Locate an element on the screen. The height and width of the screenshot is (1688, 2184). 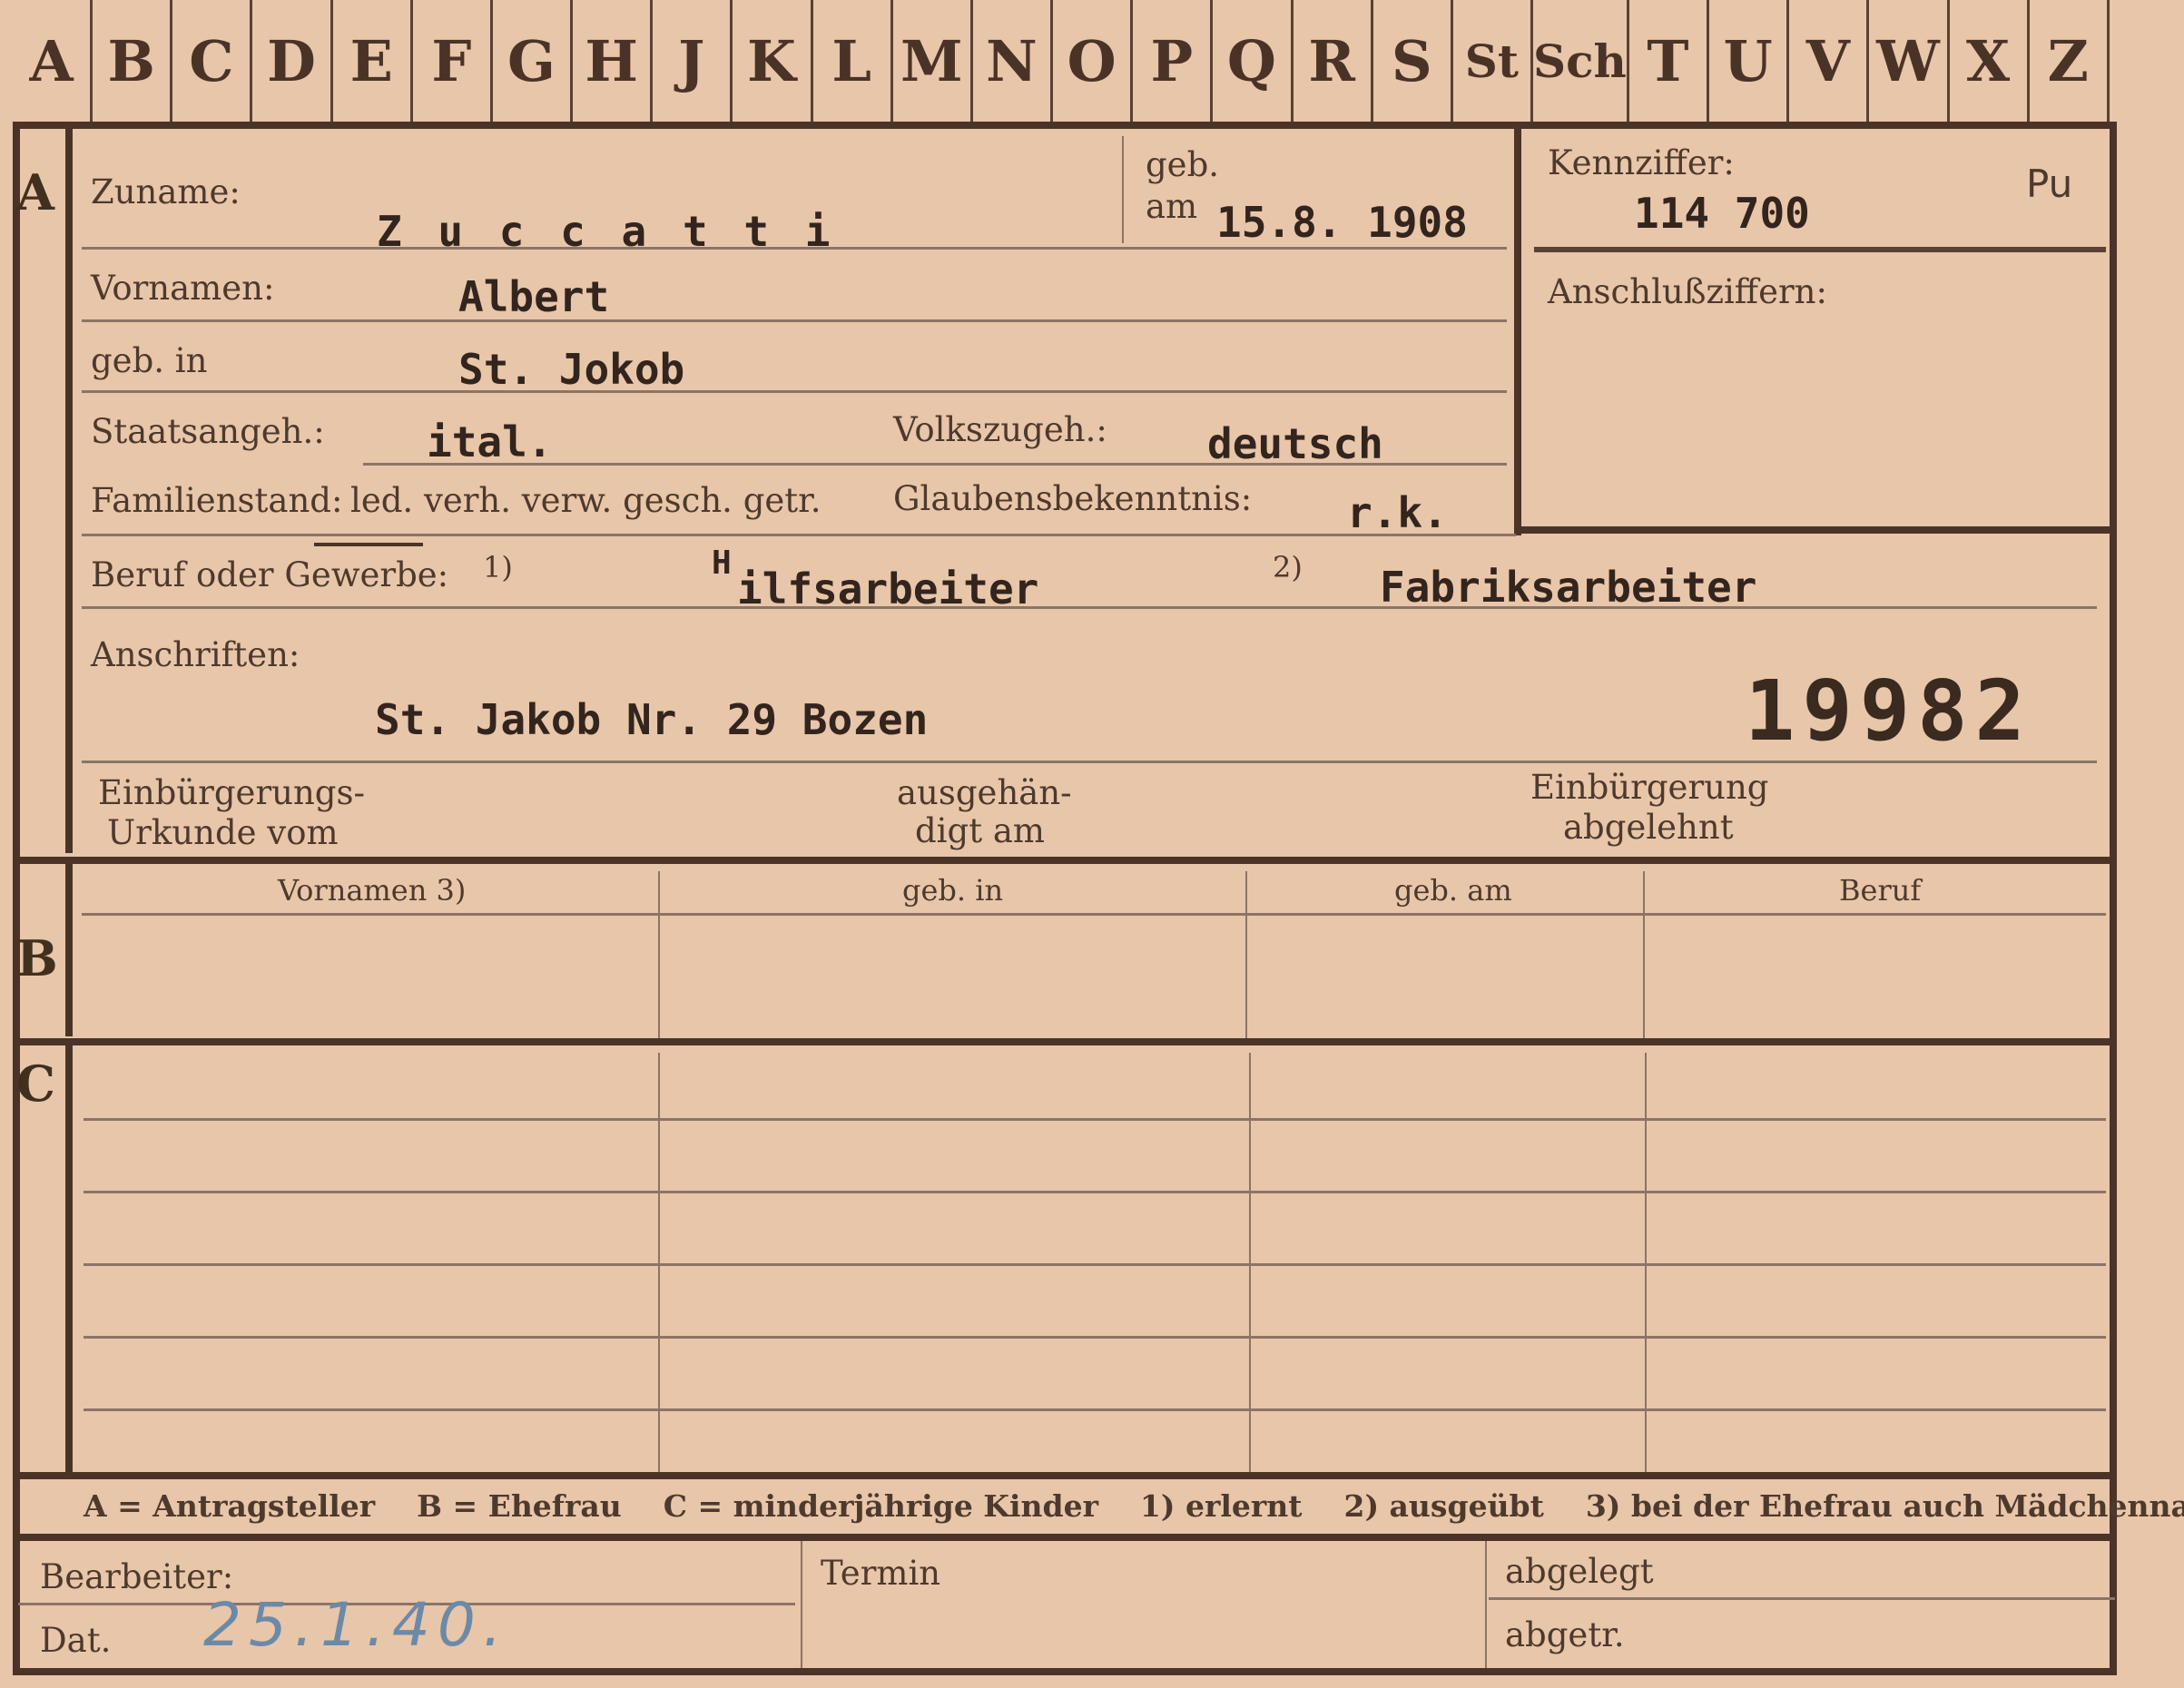
col-header-birthdate: geb. am is located at coordinates (1453, 890).